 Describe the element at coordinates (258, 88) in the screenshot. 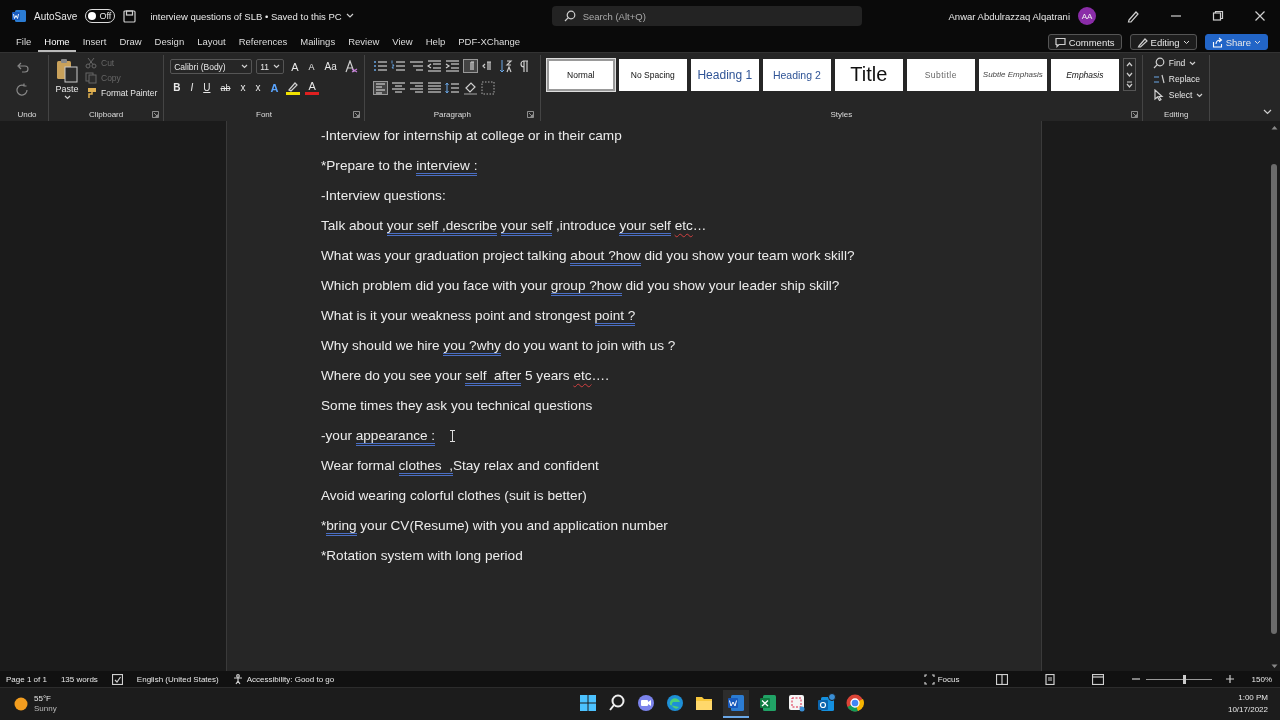

I see `superscript-button: x` at that location.